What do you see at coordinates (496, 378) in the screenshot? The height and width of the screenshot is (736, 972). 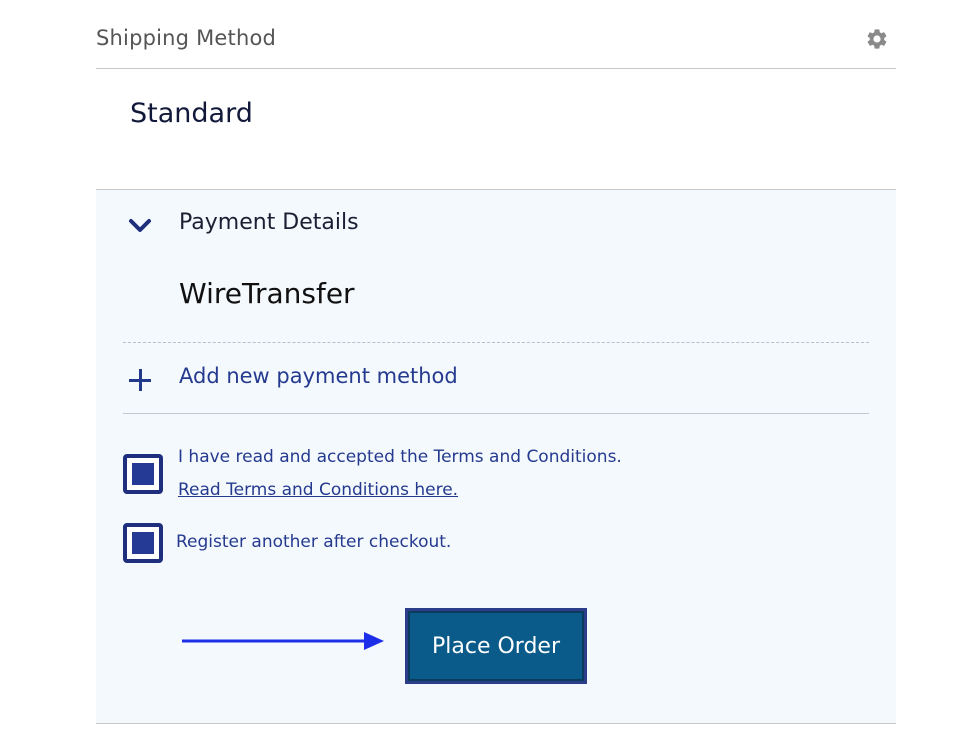 I see `add-payment-method-button: Add new payment method` at bounding box center [496, 378].